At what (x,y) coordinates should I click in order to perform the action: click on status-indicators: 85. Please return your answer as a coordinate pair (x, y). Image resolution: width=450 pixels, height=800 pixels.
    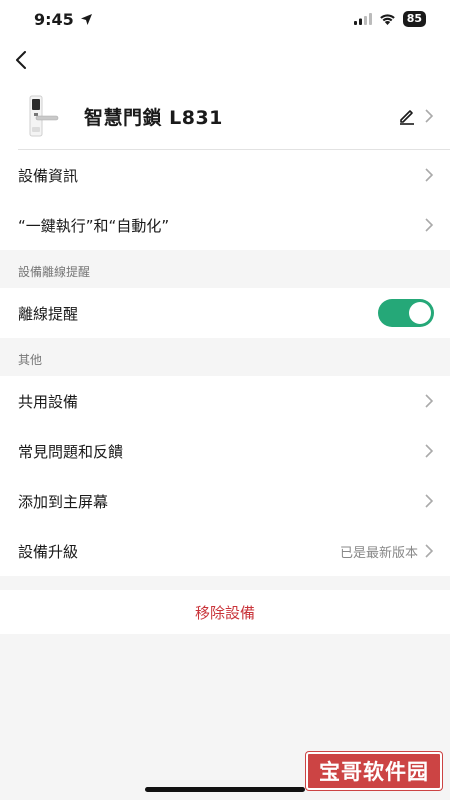
    Looking at the image, I should click on (389, 19).